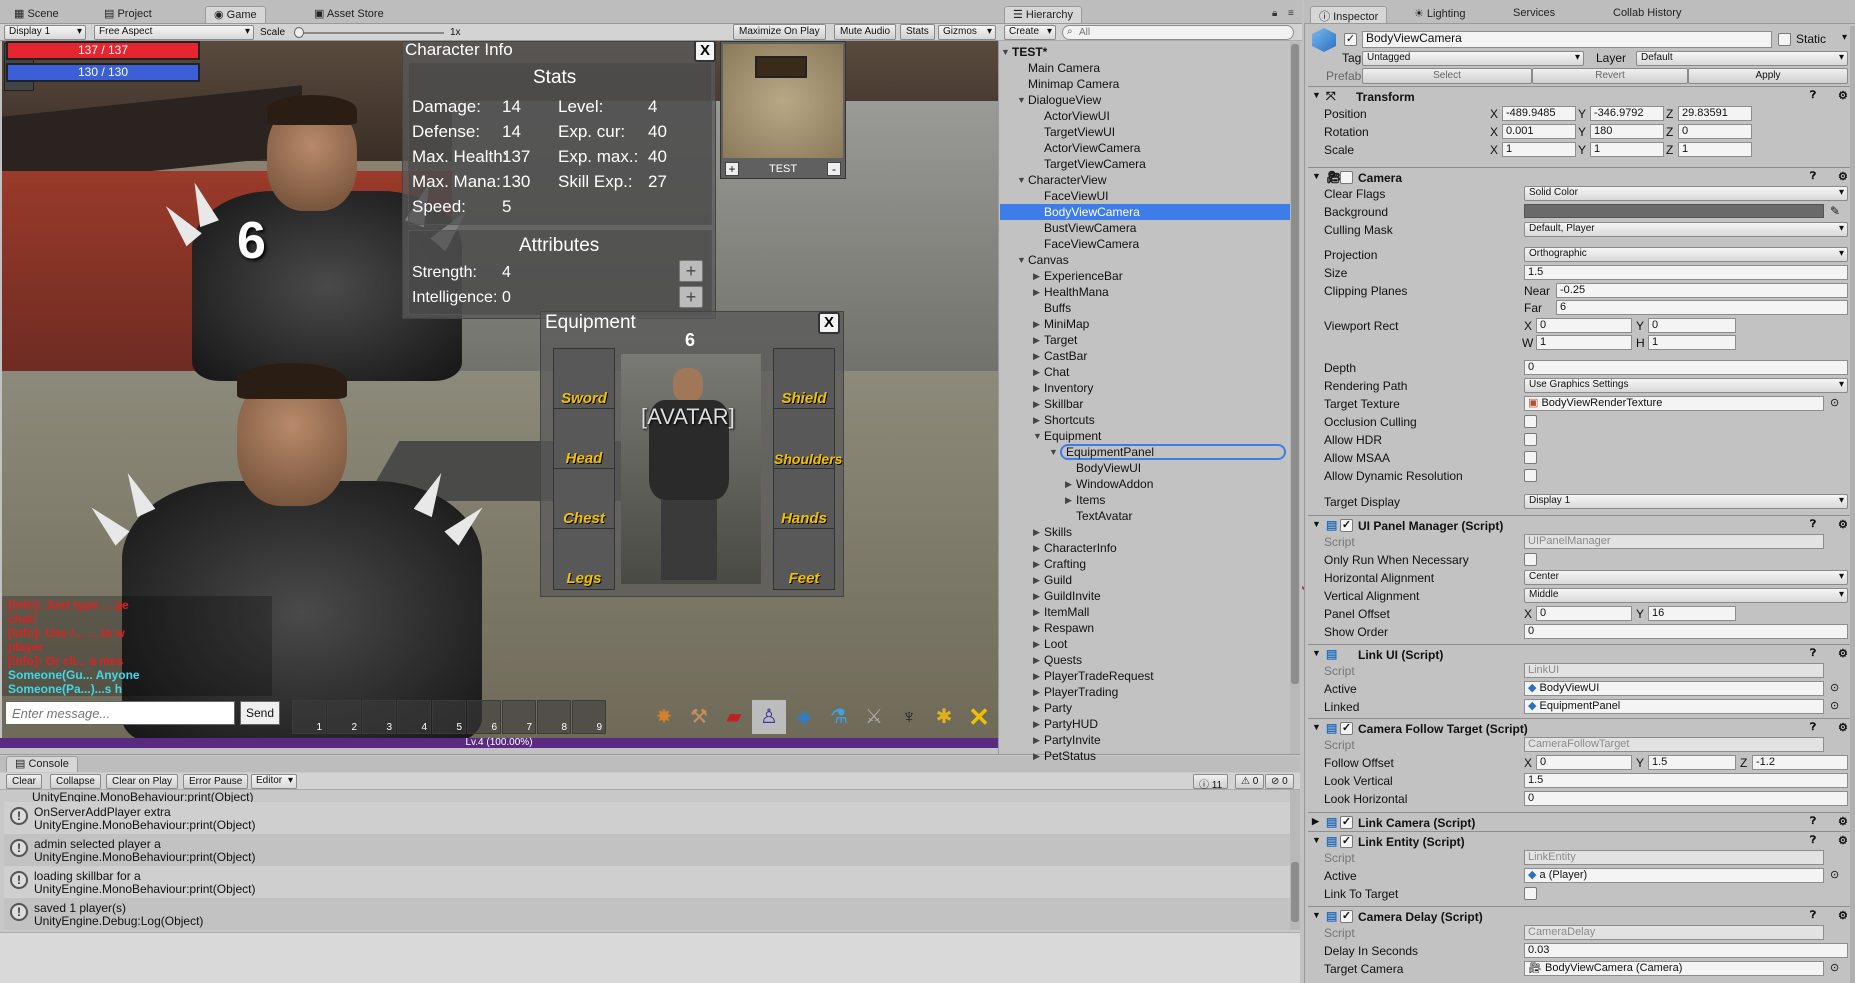 The width and height of the screenshot is (1855, 983). Describe the element at coordinates (1686, 229) in the screenshot. I see `culling-mask-dropdown: Default, Player` at that location.